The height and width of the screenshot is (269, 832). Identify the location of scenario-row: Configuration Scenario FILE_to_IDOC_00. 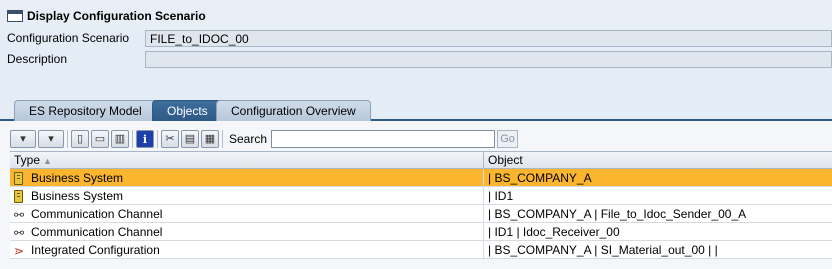
(416, 38).